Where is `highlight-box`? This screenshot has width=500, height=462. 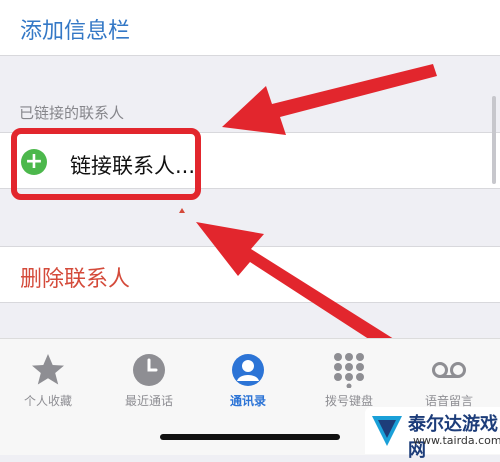
highlight-box is located at coordinates (106, 164).